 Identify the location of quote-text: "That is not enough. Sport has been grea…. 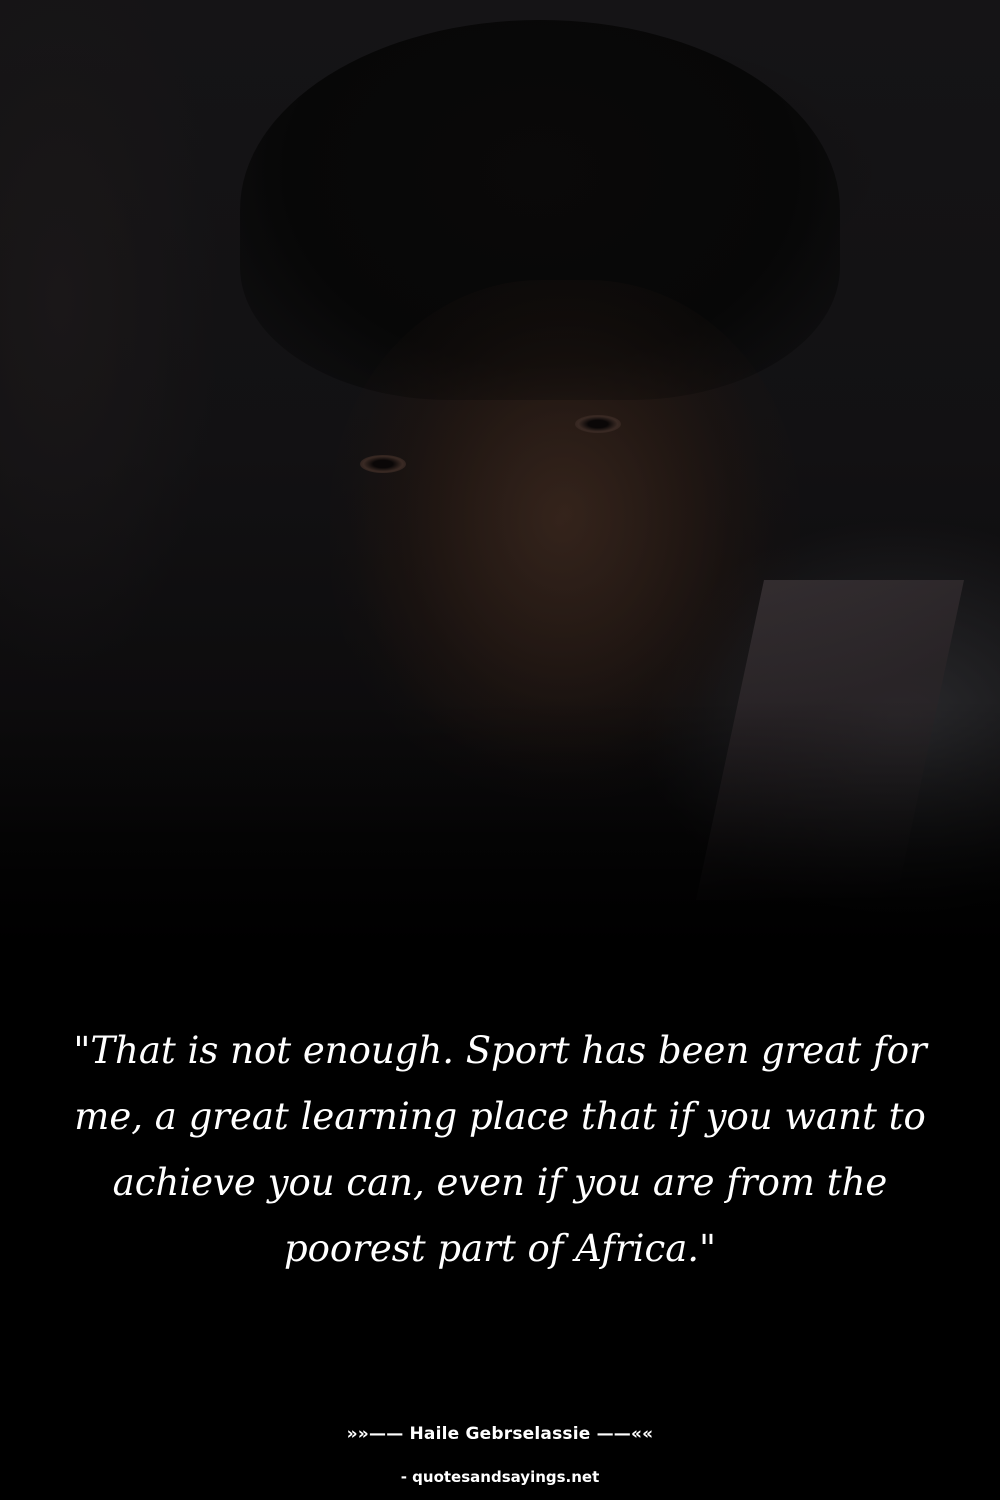
(500, 1149).